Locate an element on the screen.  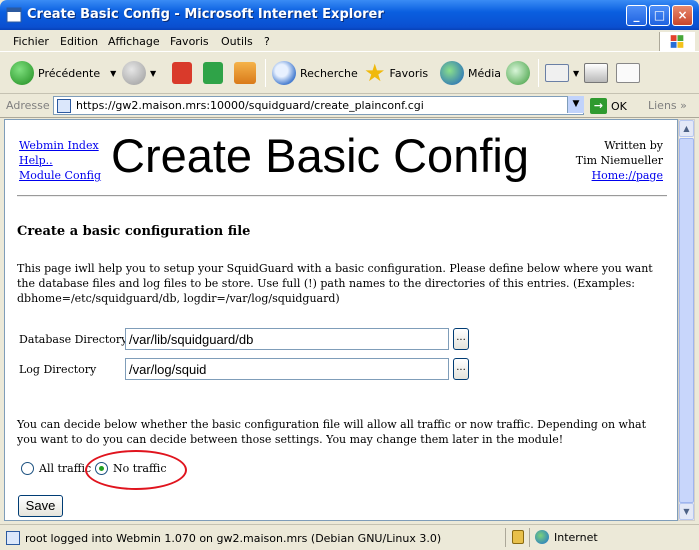
go-button: → OK is located at coordinates (608, 106).